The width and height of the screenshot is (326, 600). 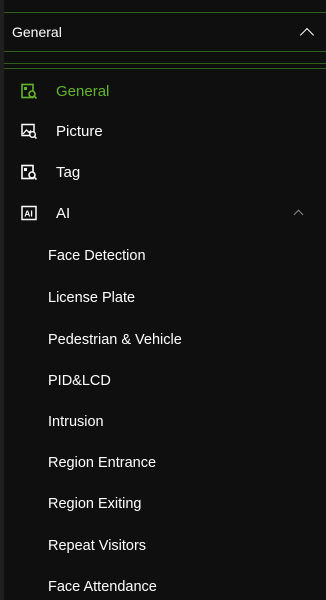 What do you see at coordinates (76, 422) in the screenshot?
I see `sub-item-label: Intrusion` at bounding box center [76, 422].